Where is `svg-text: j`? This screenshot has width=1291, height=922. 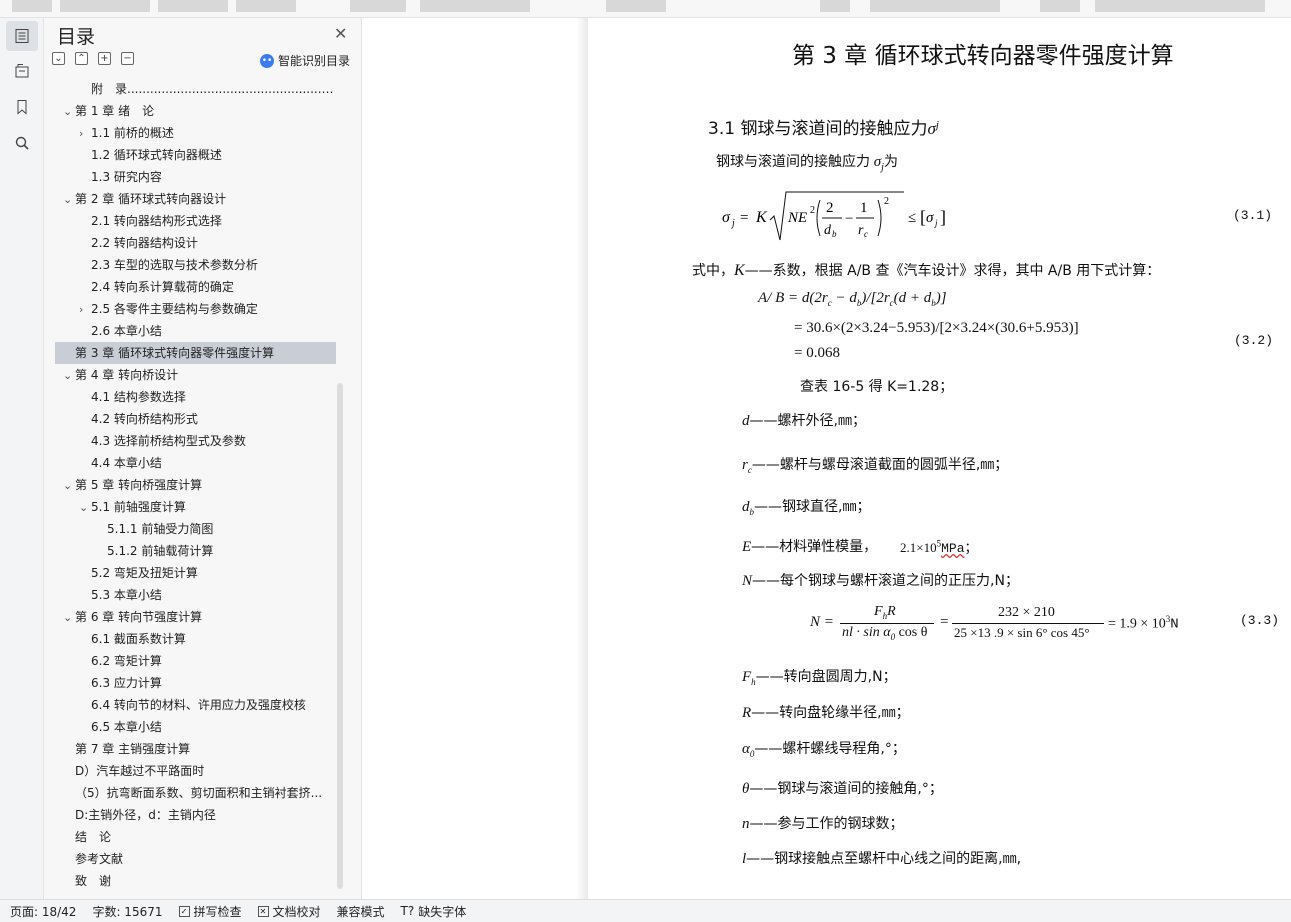
svg-text: j is located at coordinates (936, 223).